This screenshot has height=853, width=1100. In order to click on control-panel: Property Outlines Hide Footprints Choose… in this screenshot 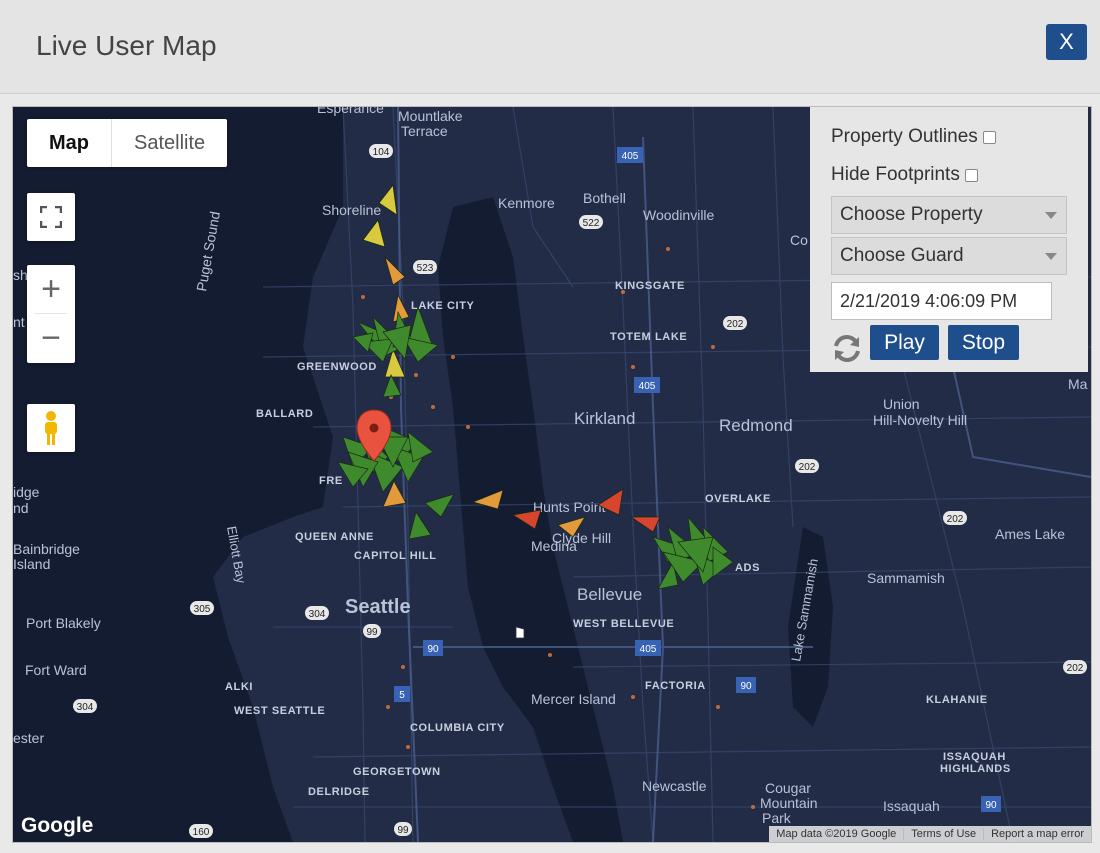, I will do `click(949, 239)`.